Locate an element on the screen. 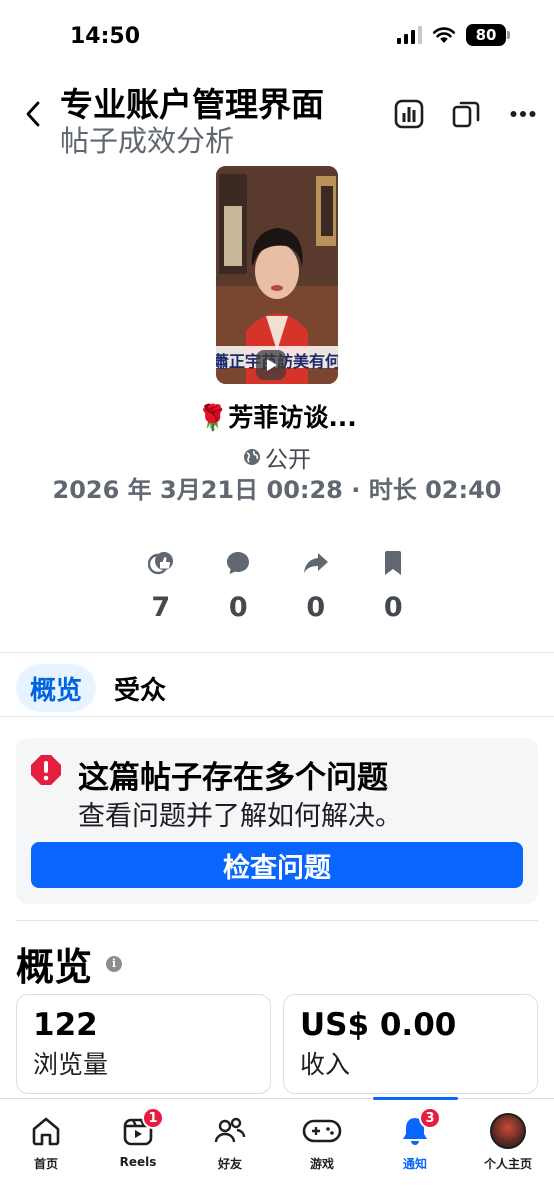  like-icon is located at coordinates (160, 563).